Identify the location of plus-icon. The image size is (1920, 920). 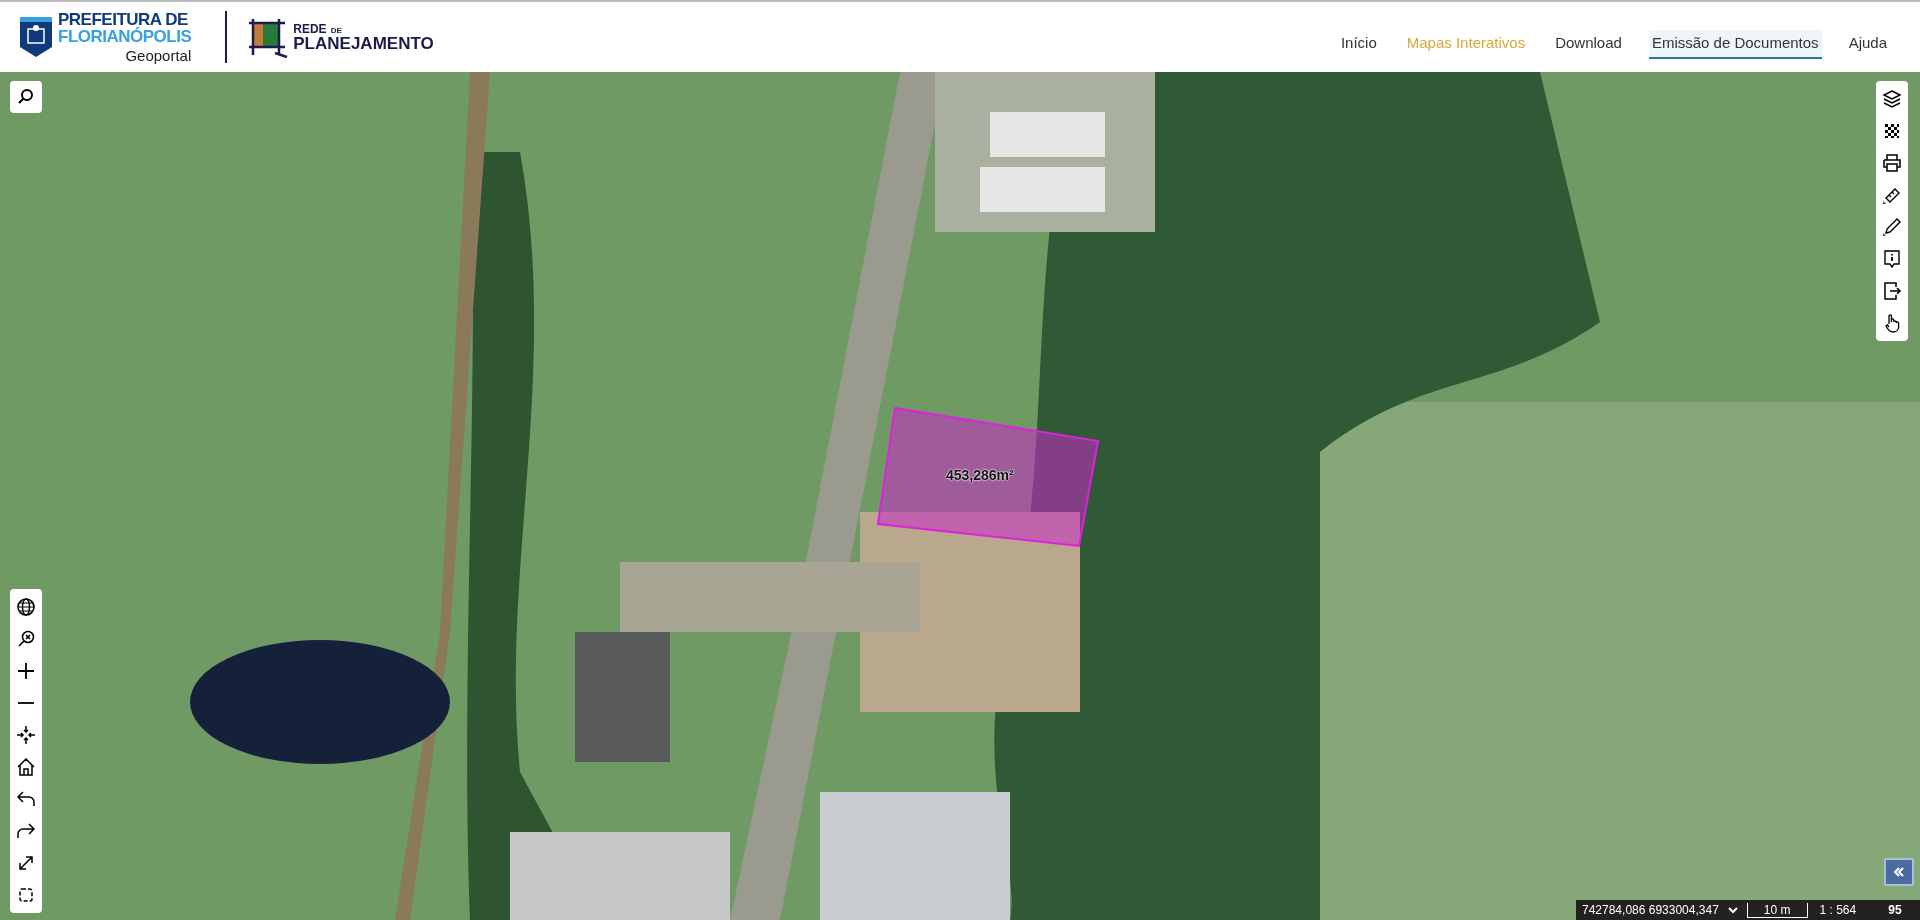
(26, 671).